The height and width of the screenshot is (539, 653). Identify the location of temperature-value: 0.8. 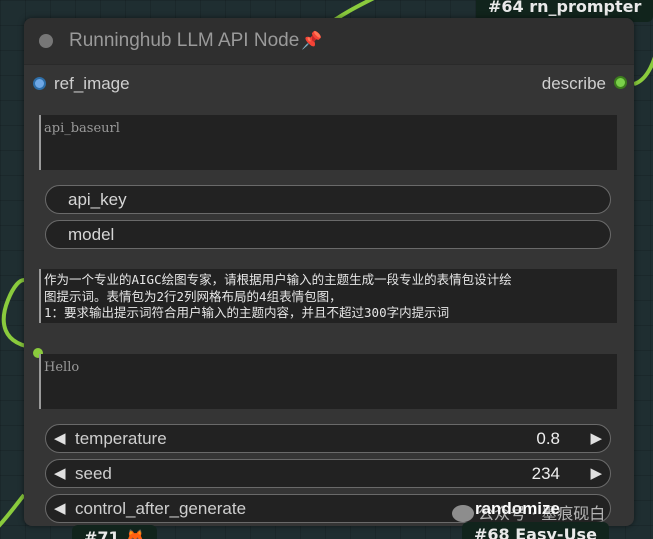
(548, 438).